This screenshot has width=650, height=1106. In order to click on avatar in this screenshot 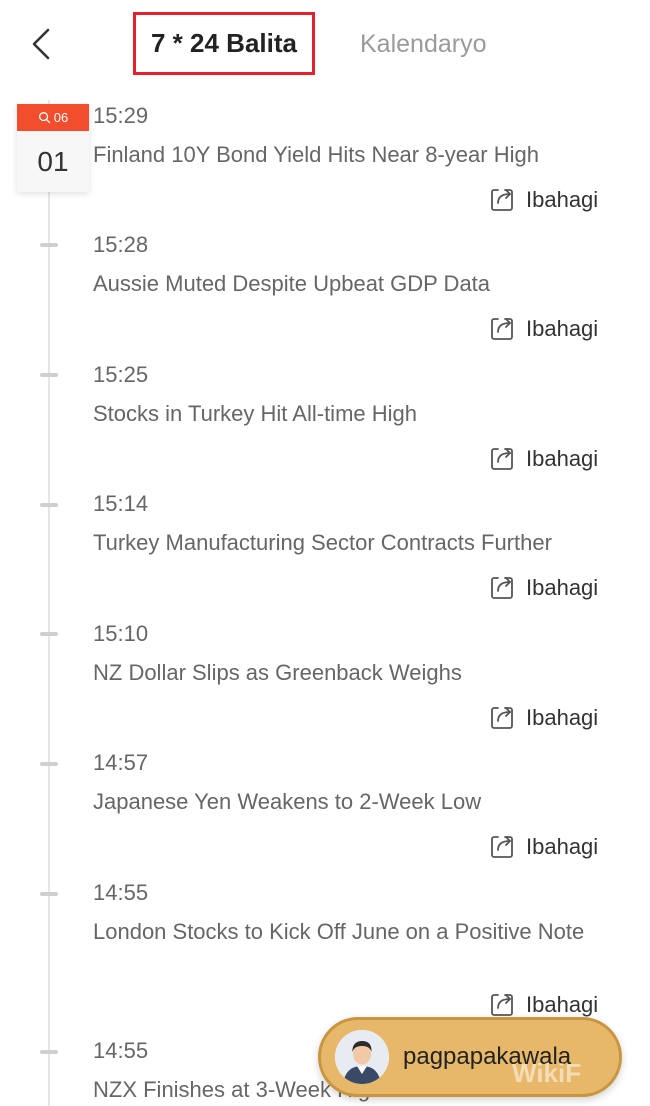, I will do `click(362, 1057)`.